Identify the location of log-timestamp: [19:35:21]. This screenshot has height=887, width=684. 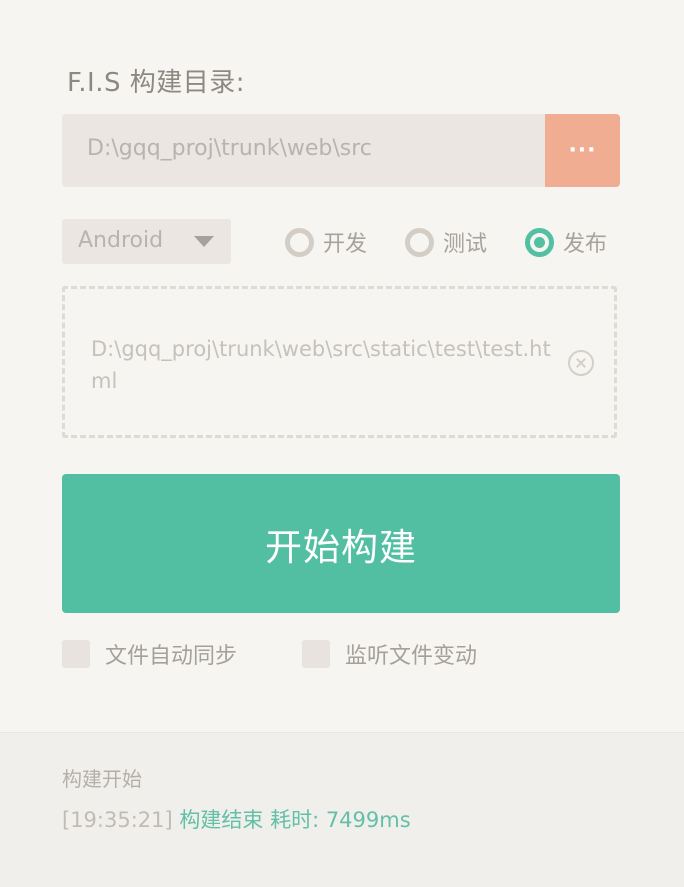
(117, 820).